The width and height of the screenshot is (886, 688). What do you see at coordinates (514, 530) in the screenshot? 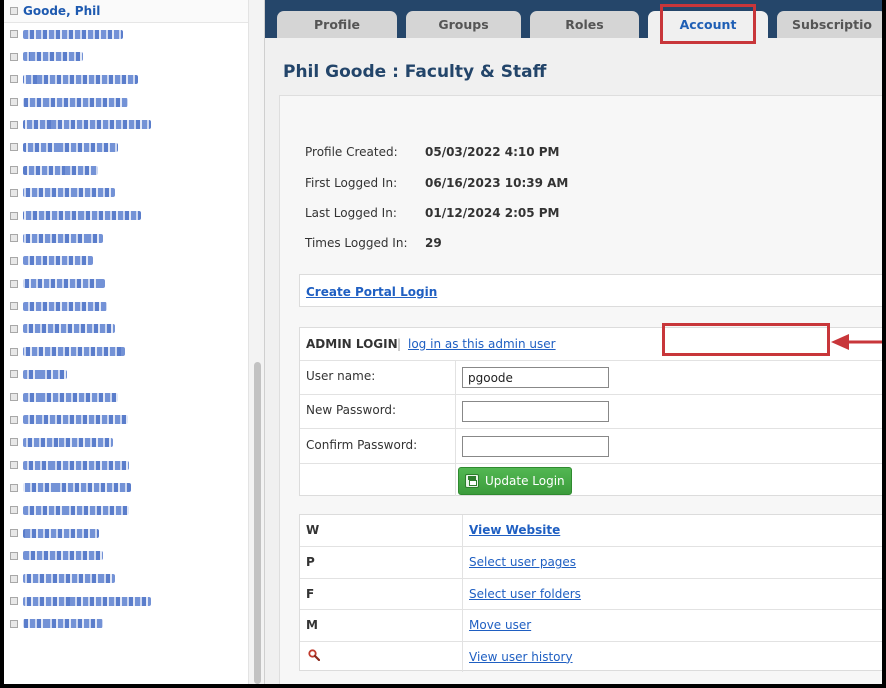
I see `view-website-link: View Website` at bounding box center [514, 530].